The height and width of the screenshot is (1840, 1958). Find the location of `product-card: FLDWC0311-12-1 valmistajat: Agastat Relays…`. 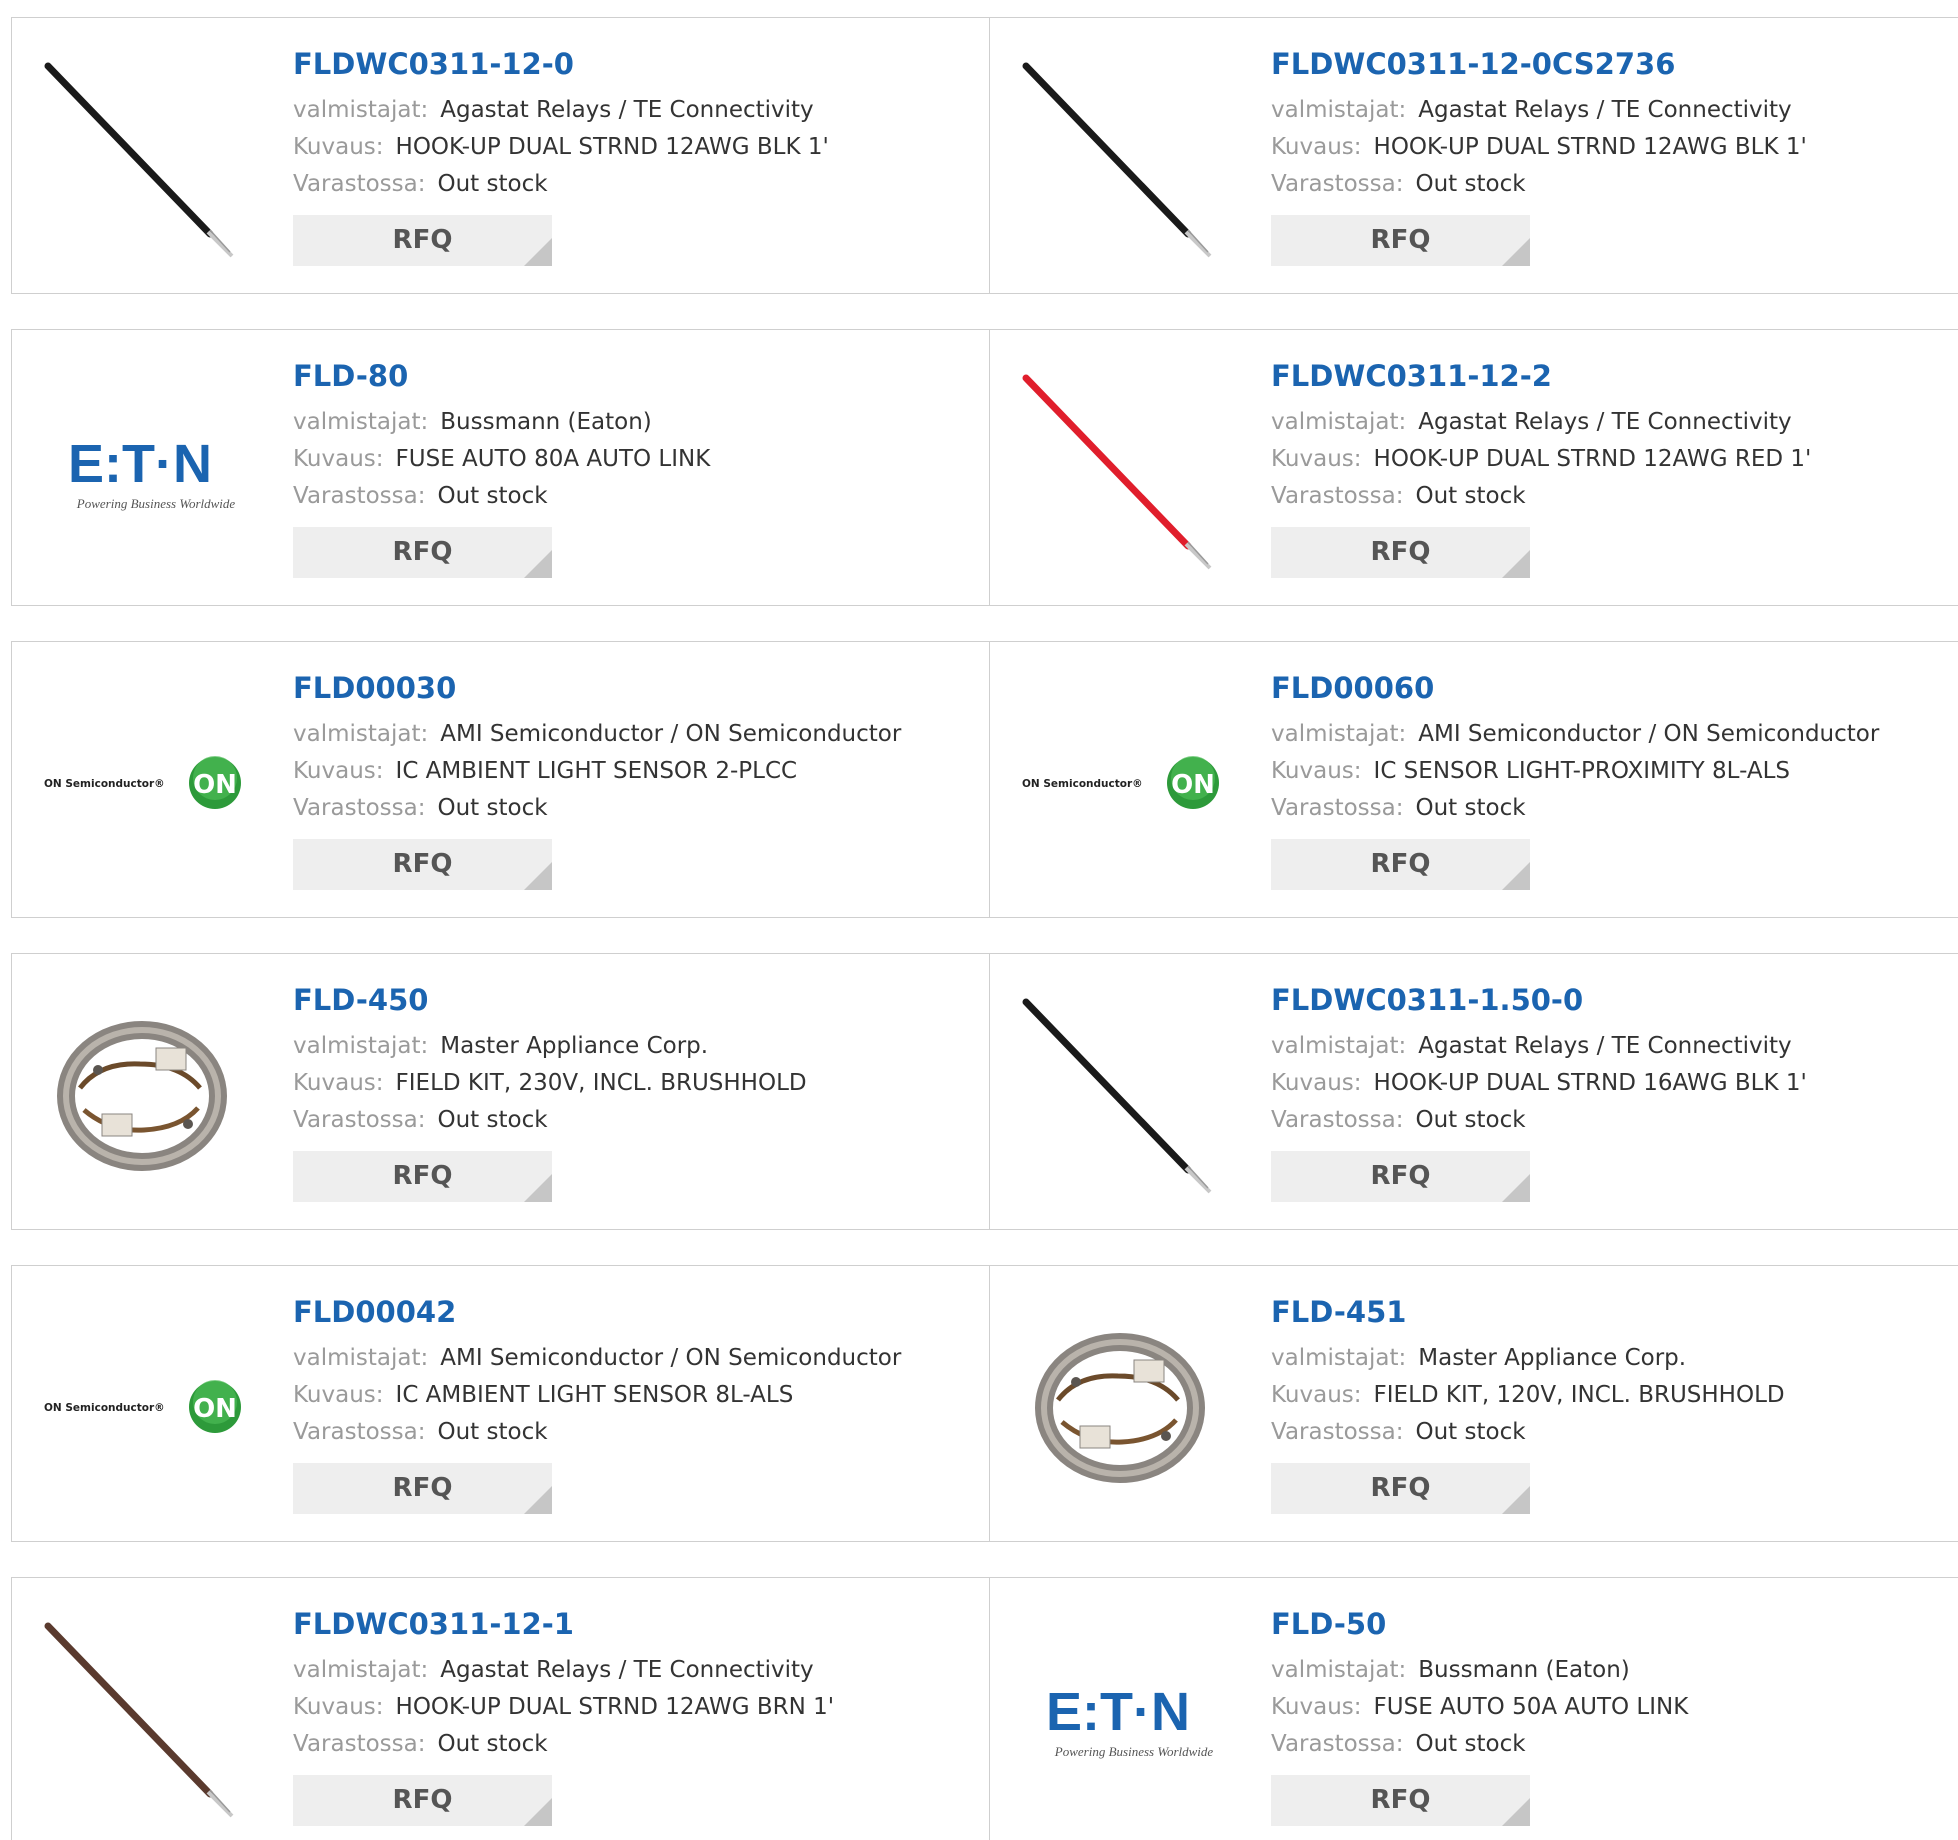

product-card: FLDWC0311-12-1 valmistajat: Agastat Relays… is located at coordinates (501, 1709).